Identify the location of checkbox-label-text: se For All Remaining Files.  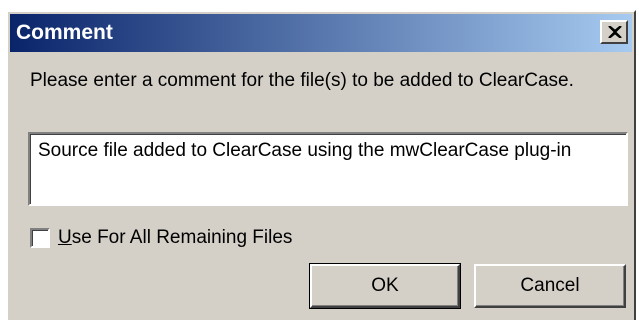
(182, 237).